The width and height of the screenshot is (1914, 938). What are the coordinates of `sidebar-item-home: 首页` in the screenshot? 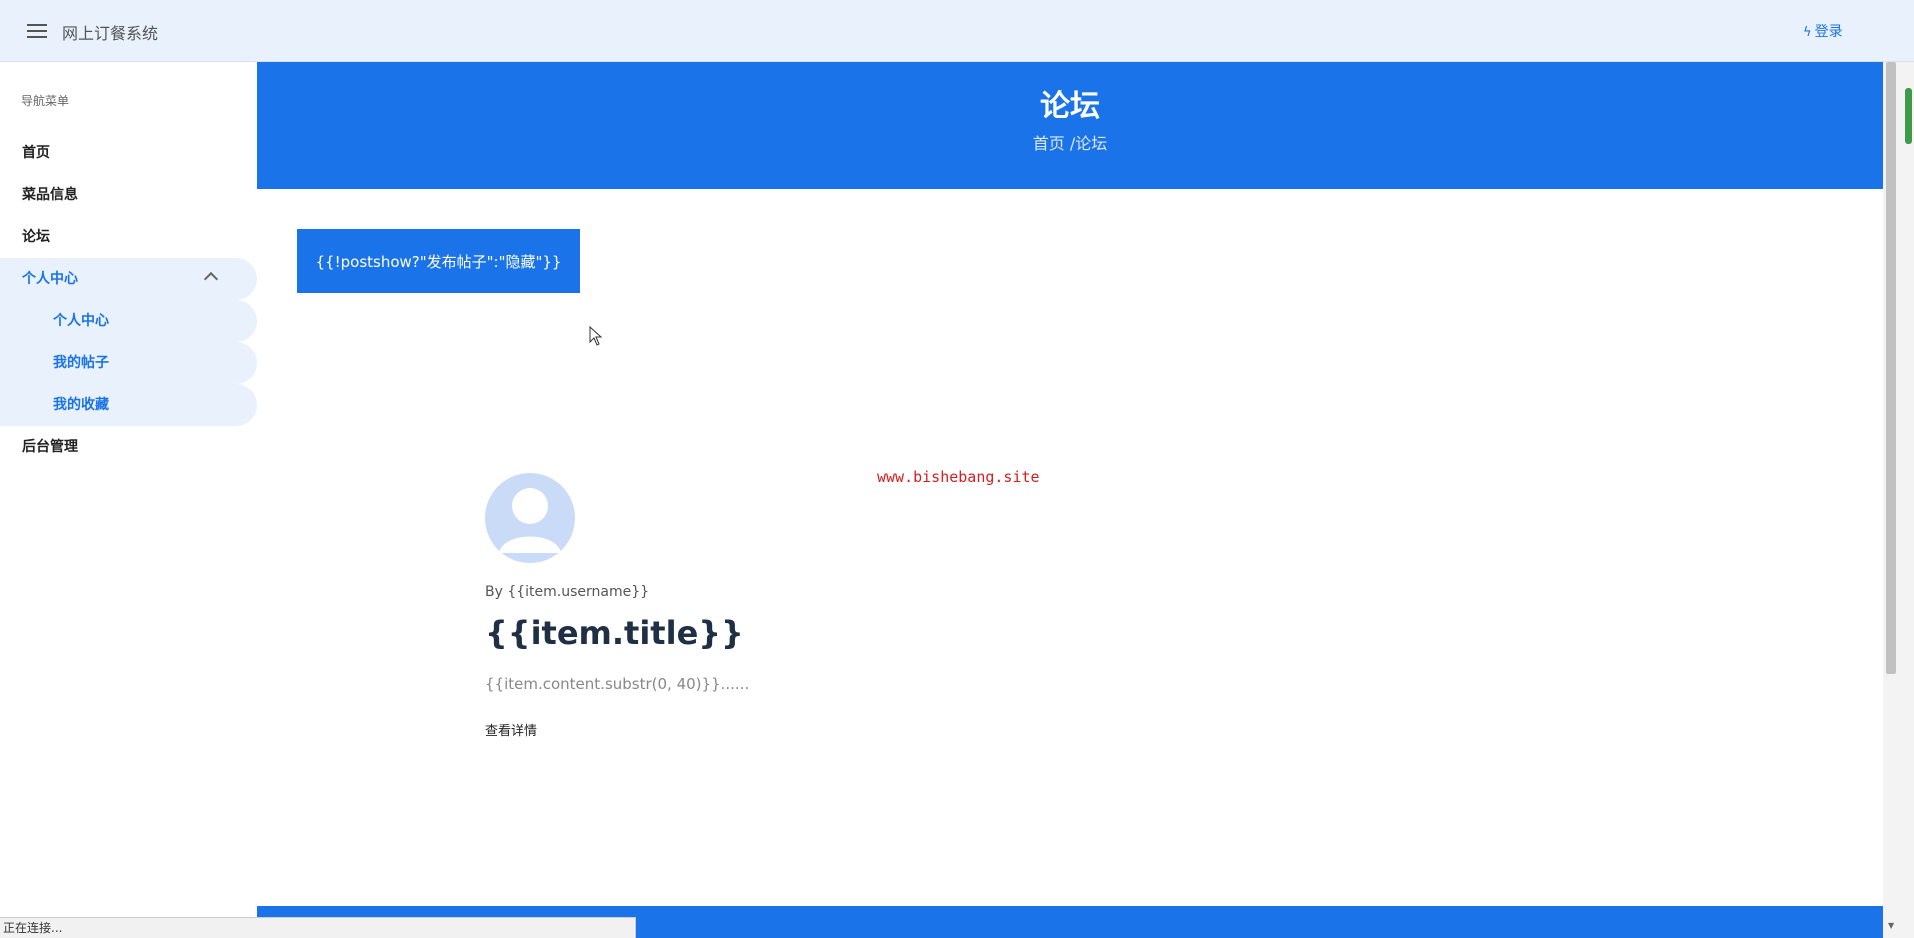 It's located at (128, 153).